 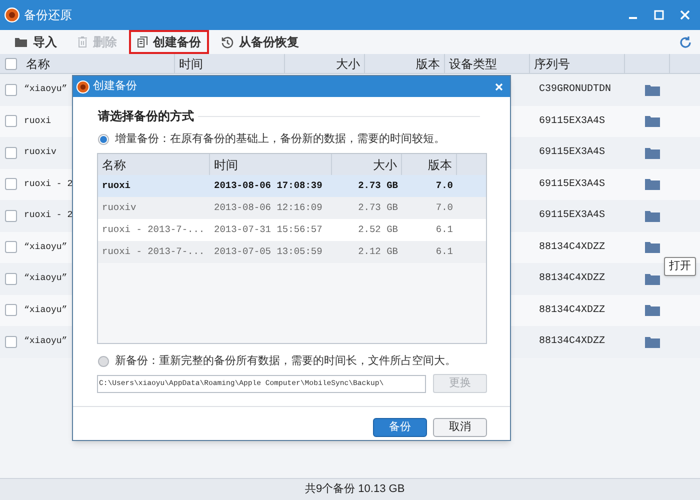 I want to click on column-header: 设备类型, so click(x=487, y=63).